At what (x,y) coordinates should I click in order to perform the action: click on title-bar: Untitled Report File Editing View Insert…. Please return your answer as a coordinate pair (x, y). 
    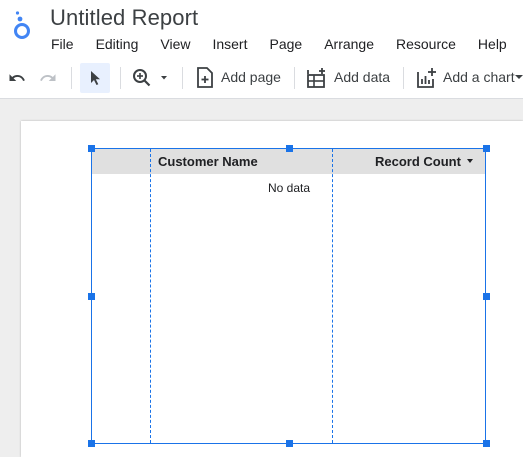
    Looking at the image, I should click on (261, 28).